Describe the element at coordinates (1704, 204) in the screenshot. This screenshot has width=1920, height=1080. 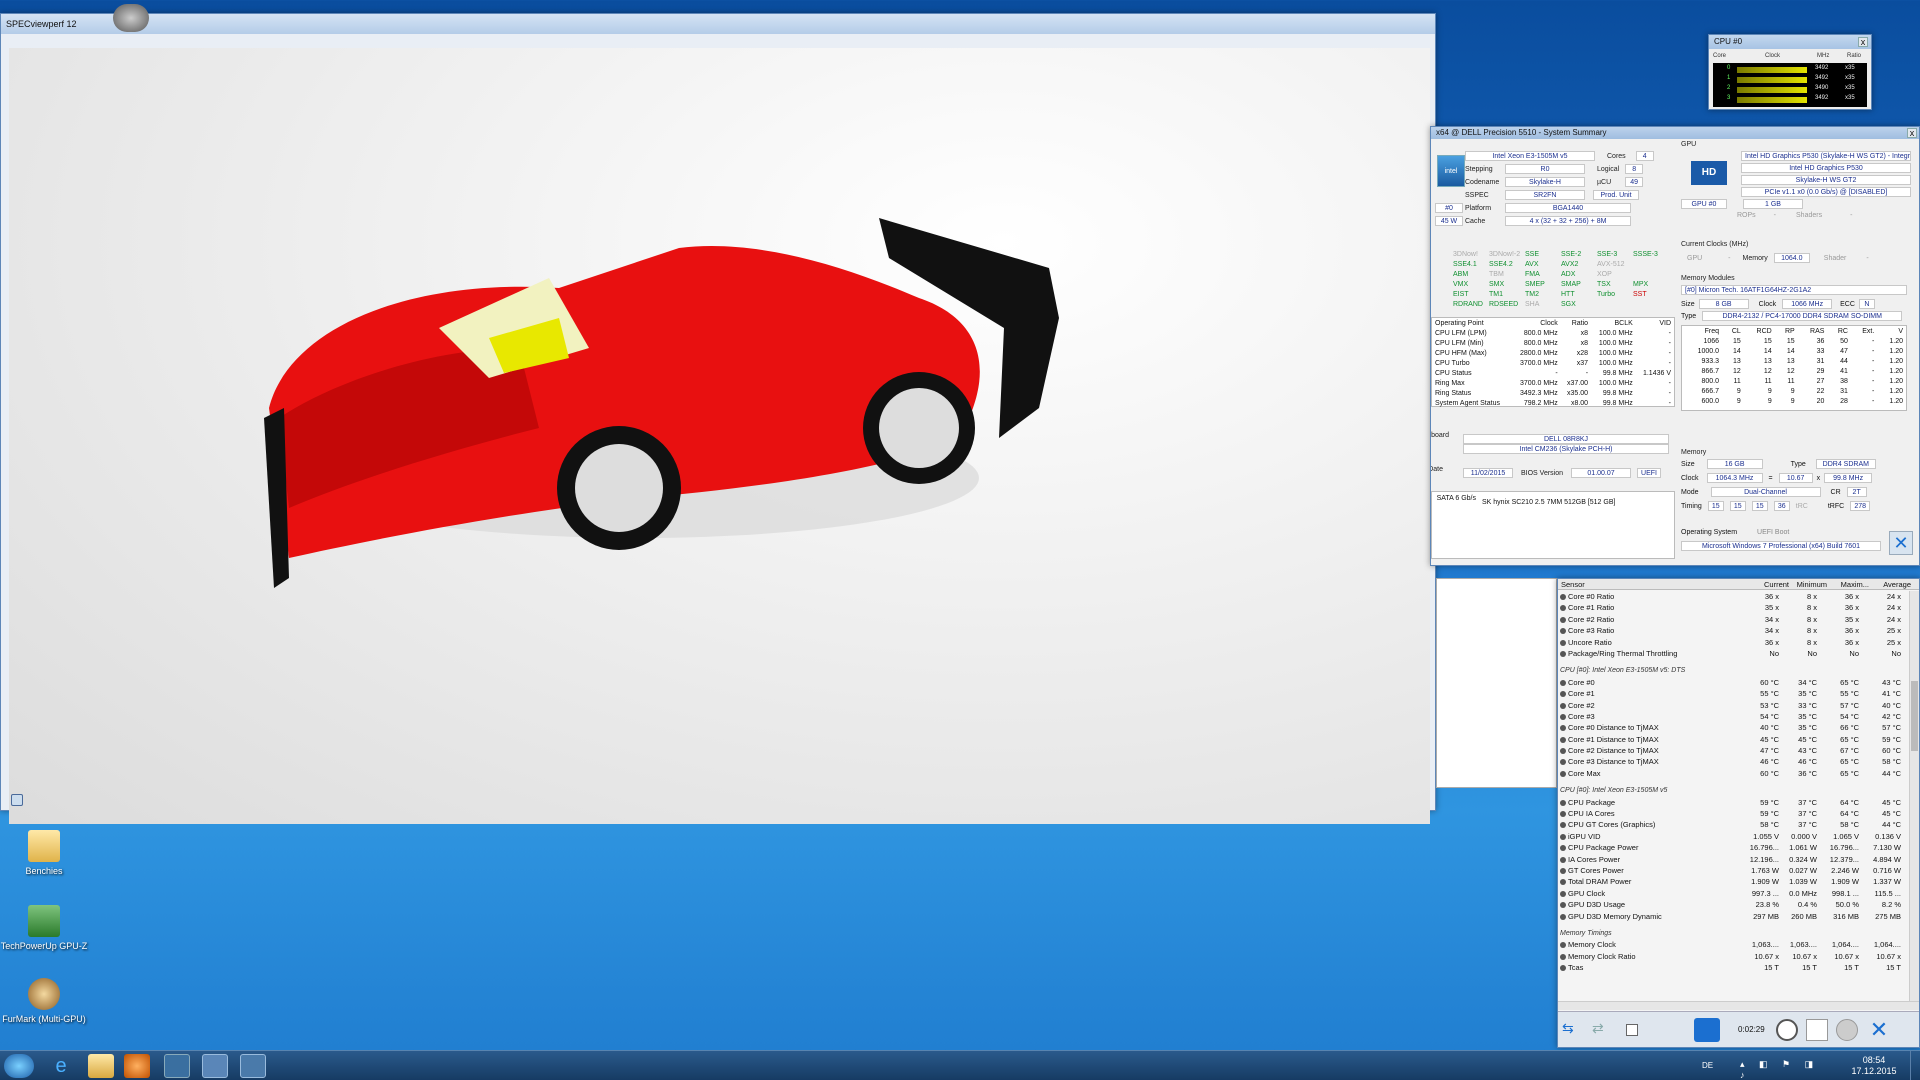
I see `gpu-select: GPU #0` at that location.